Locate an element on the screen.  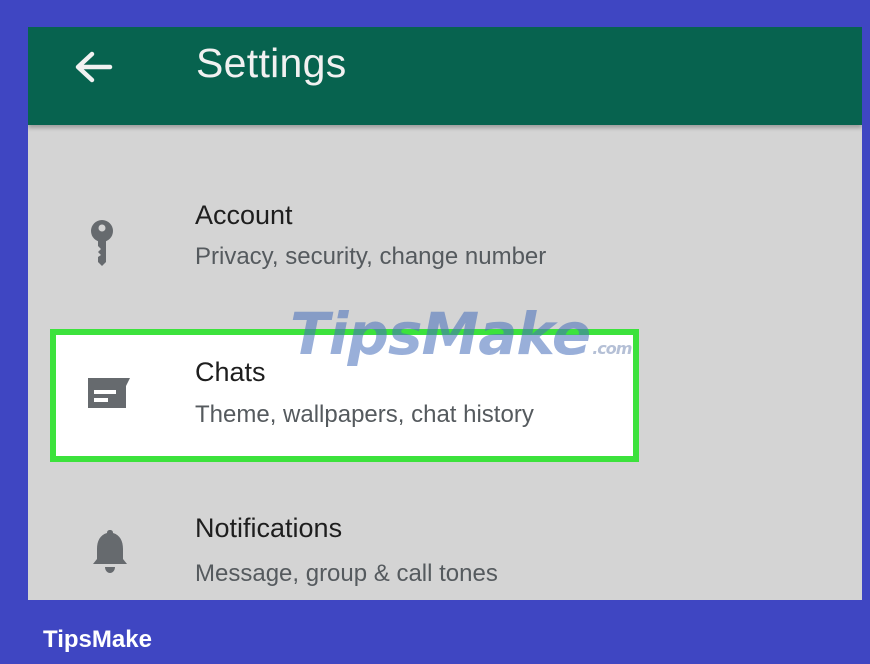
settings-item-chats: Chats Theme, wallpapers, chat history is located at coordinates (338, 394).